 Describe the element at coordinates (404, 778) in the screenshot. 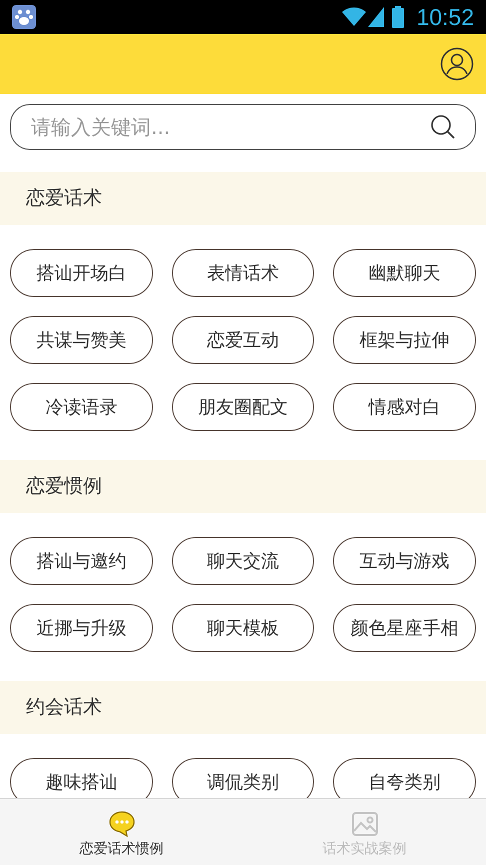

I see `tag-chip: 自夸类别` at that location.